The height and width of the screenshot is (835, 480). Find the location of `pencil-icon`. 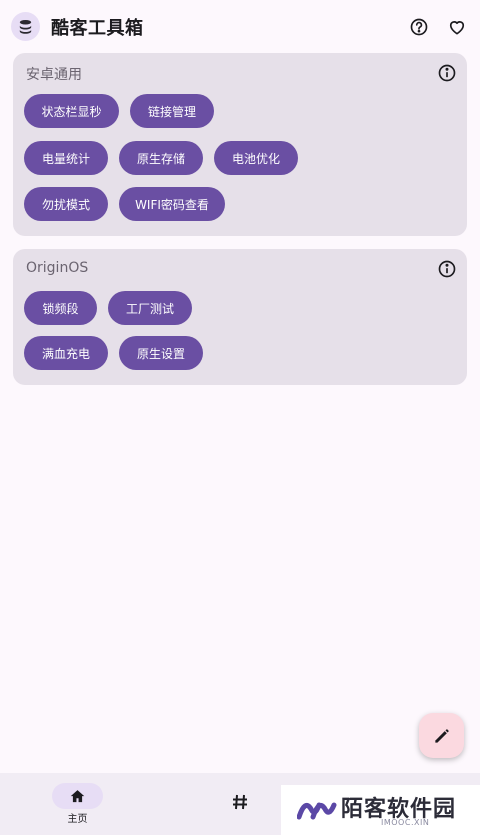

pencil-icon is located at coordinates (441, 735).